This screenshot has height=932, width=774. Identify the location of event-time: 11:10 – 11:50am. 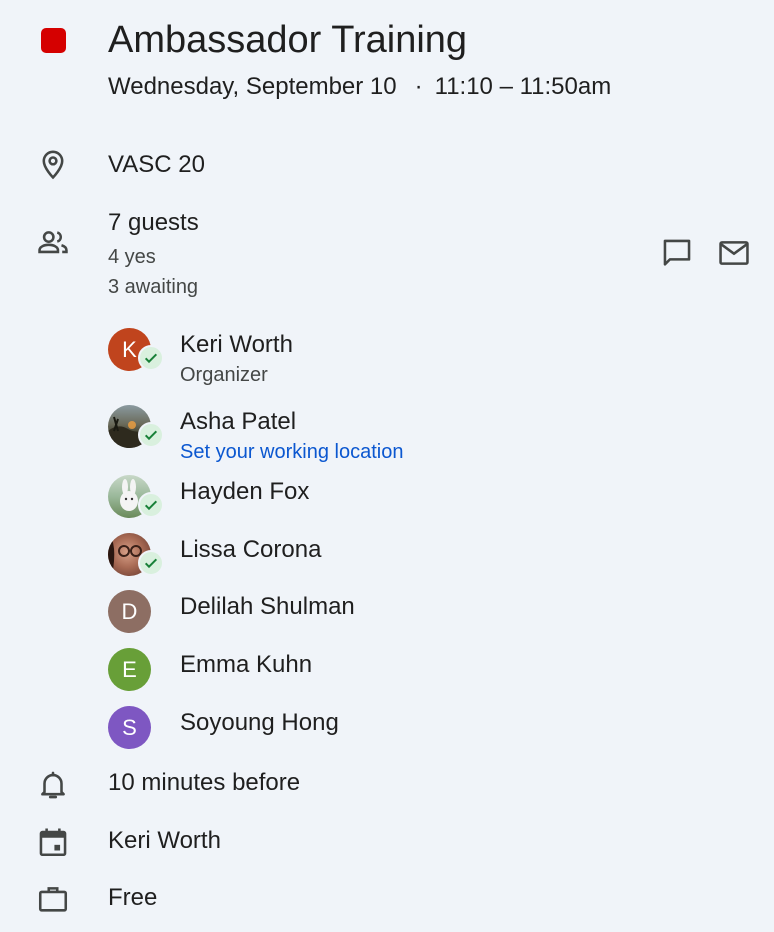
(523, 86).